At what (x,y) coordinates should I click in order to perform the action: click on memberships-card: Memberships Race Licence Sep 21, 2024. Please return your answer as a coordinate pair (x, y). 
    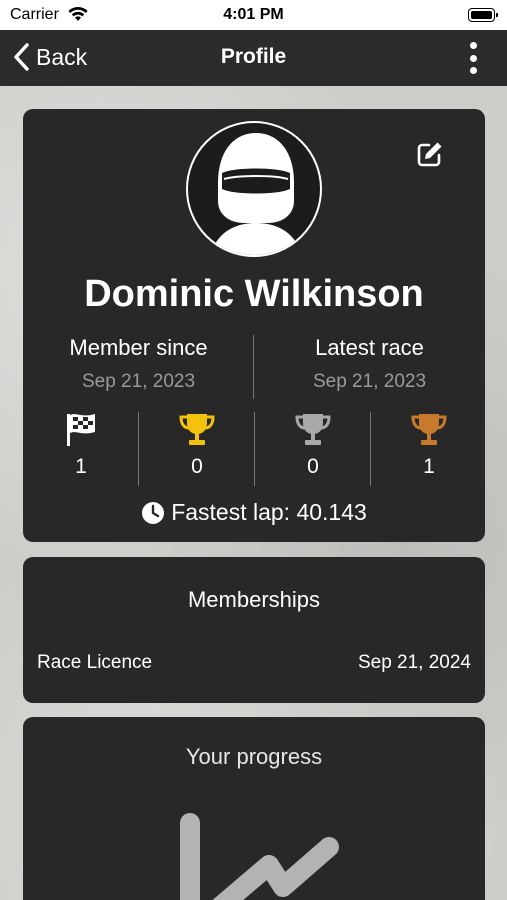
    Looking at the image, I should click on (254, 630).